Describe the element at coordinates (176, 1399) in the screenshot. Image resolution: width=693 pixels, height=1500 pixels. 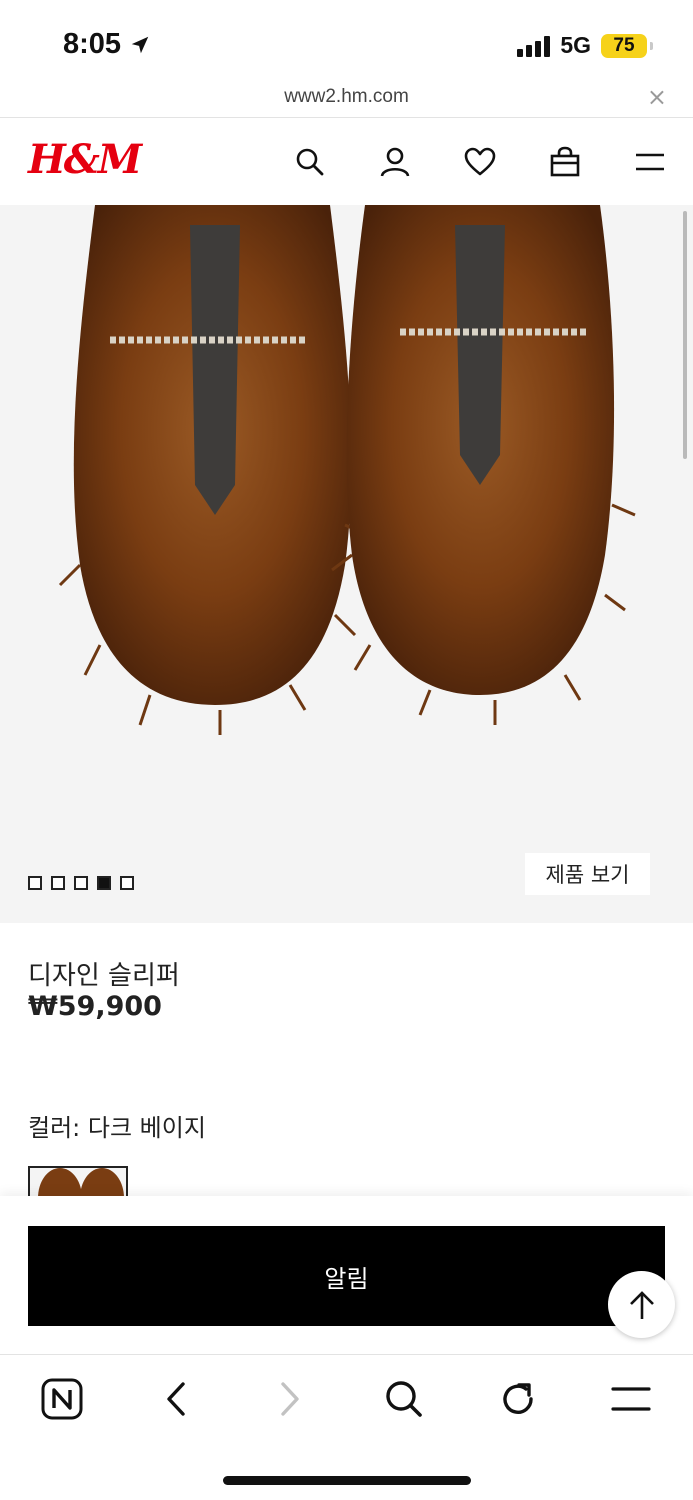
I see `back-icon` at that location.